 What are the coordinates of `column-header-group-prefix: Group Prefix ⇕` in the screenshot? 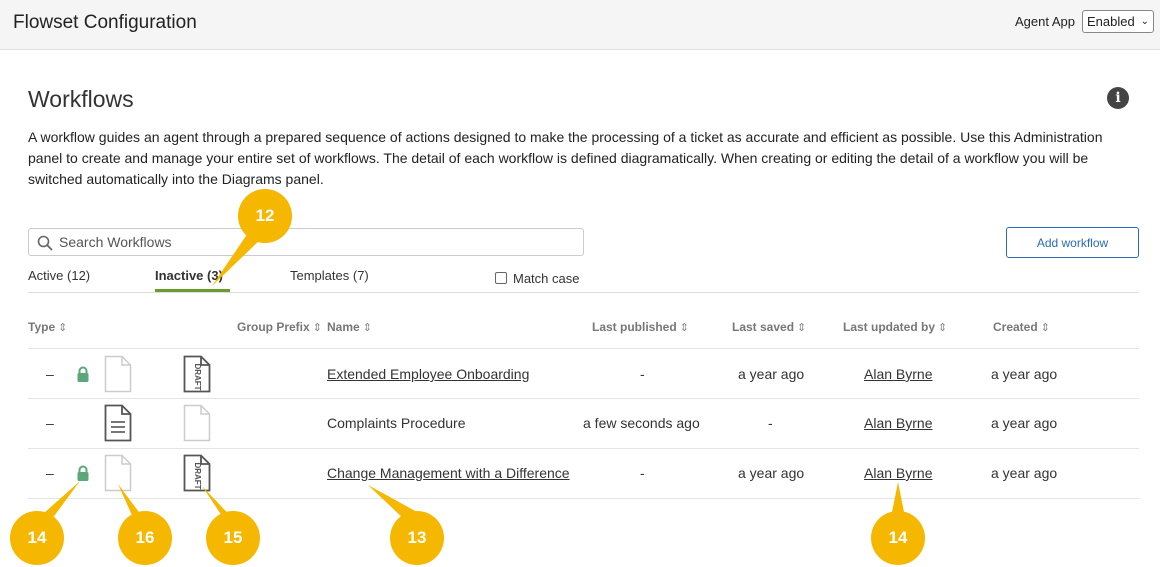 It's located at (279, 327).